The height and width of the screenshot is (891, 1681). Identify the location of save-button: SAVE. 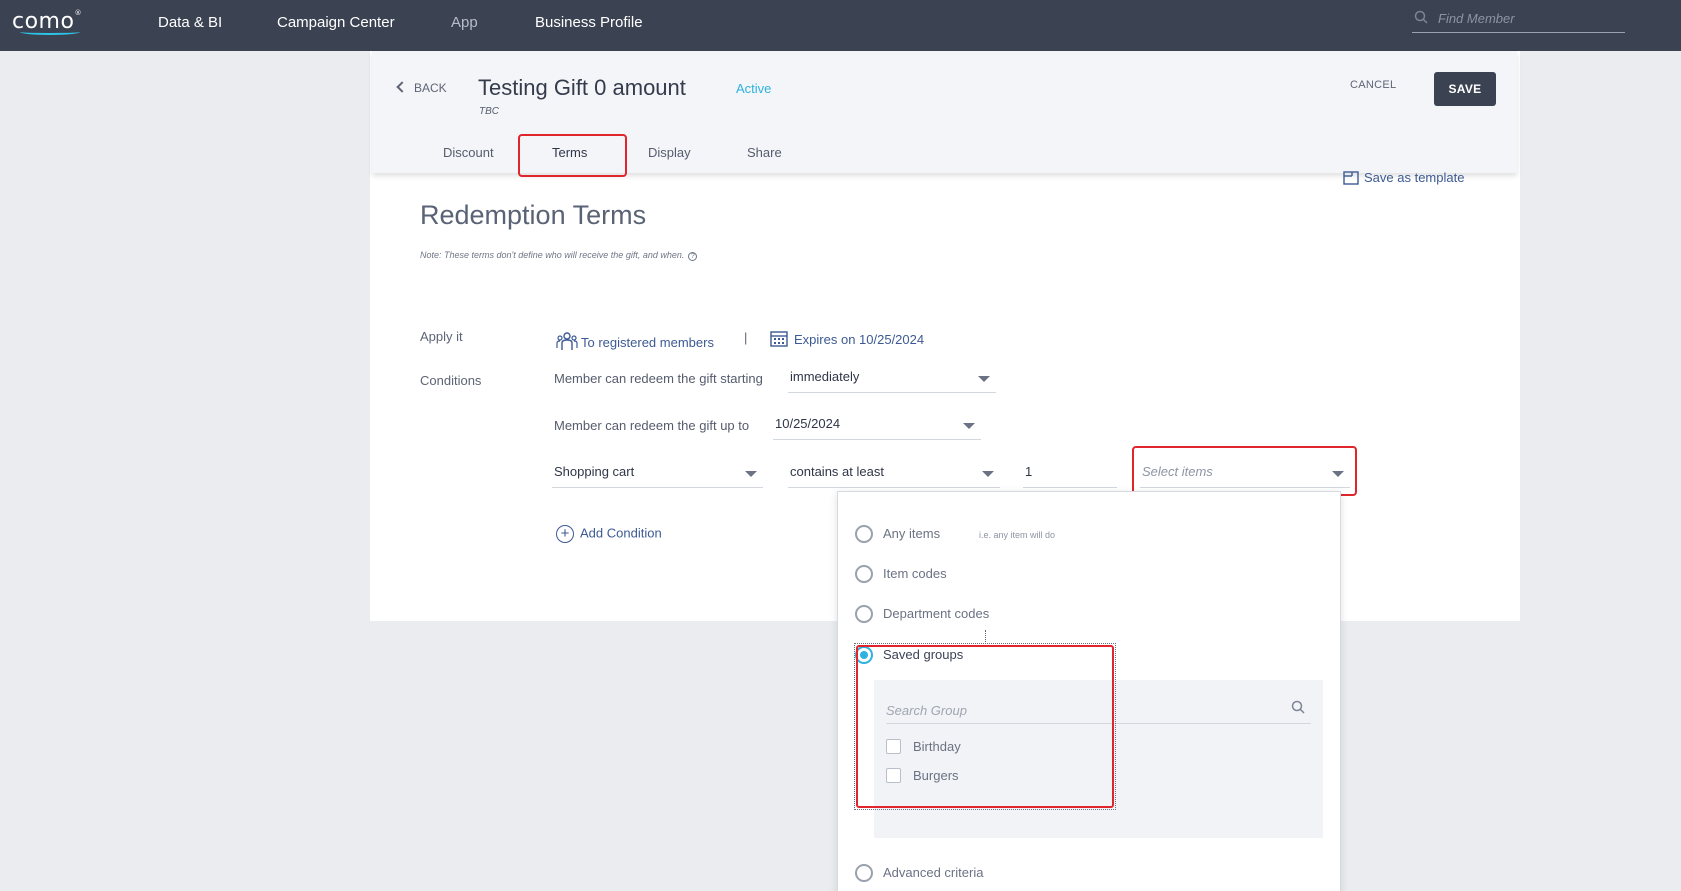
(1465, 89).